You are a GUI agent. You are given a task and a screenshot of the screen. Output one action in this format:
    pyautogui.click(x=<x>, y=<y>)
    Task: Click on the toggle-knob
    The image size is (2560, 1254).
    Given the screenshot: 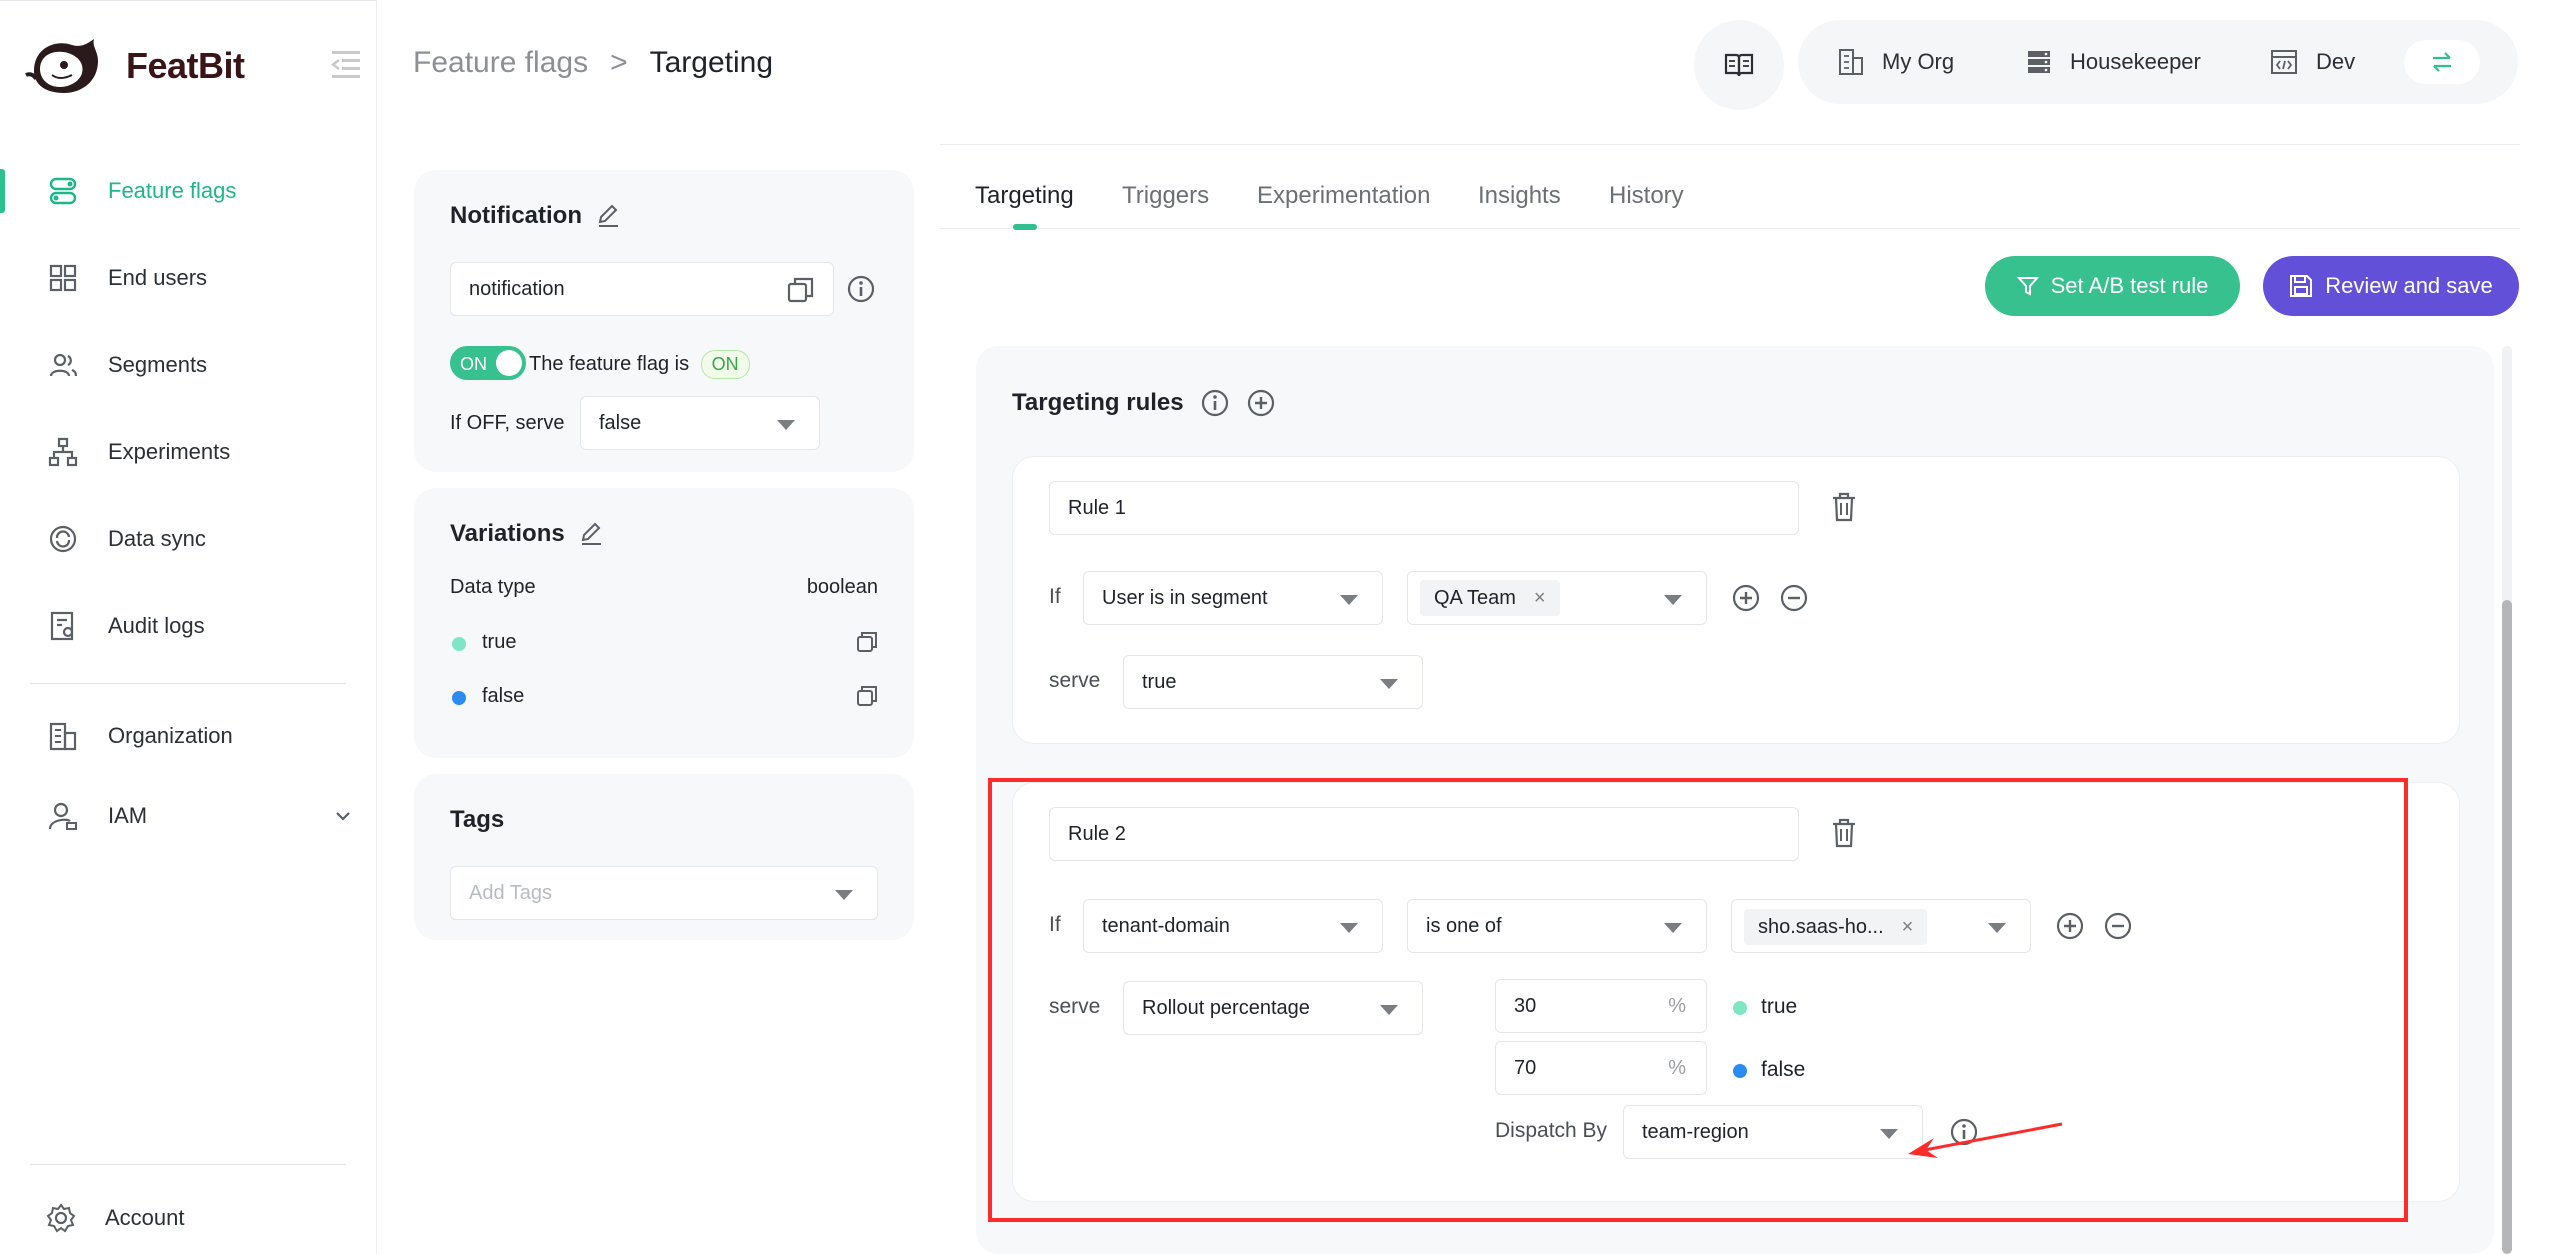 What is the action you would take?
    pyautogui.click(x=509, y=363)
    